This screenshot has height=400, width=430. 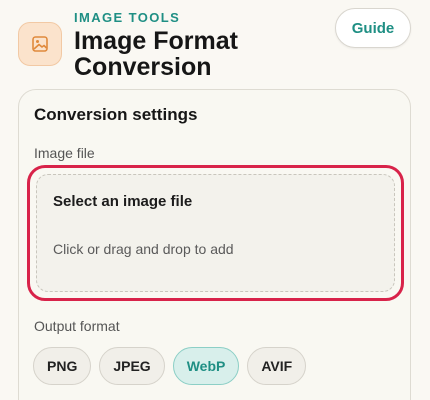 I want to click on app-eyebrow: IMAGE TOOLS, so click(x=127, y=17).